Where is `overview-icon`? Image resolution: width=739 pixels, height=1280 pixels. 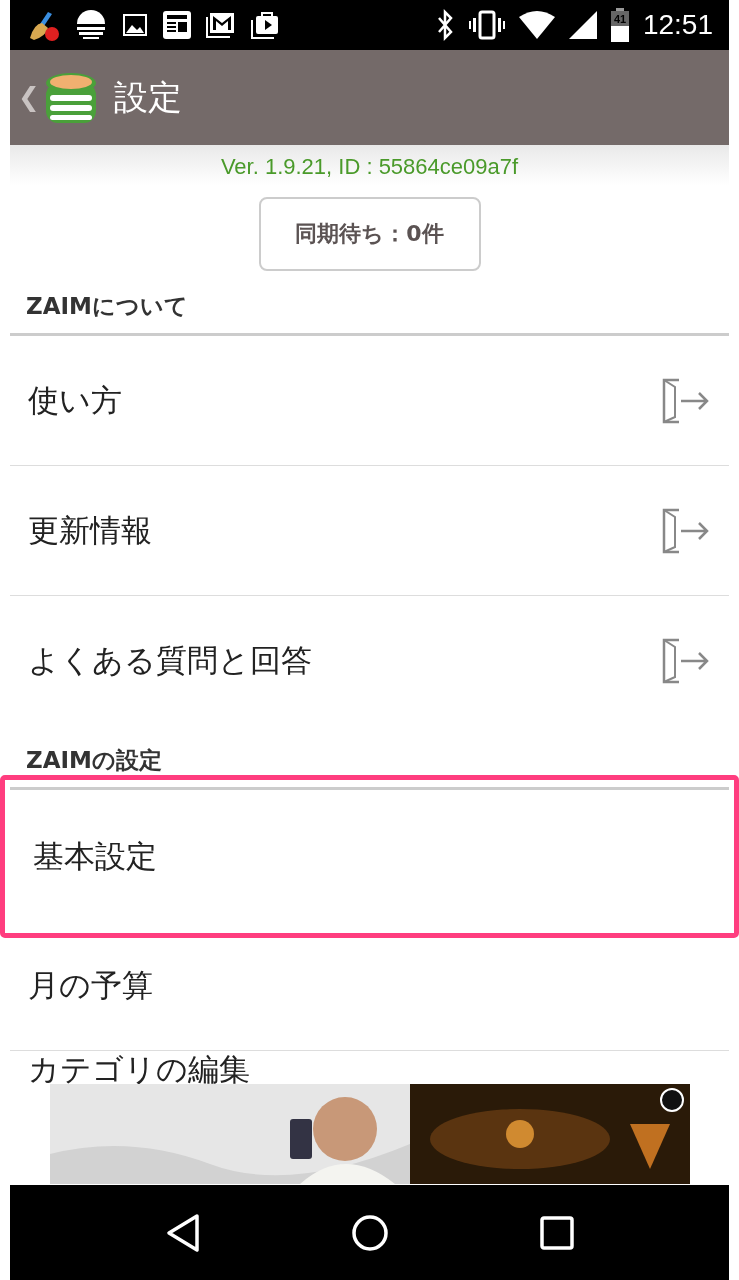
overview-icon is located at coordinates (556, 1232).